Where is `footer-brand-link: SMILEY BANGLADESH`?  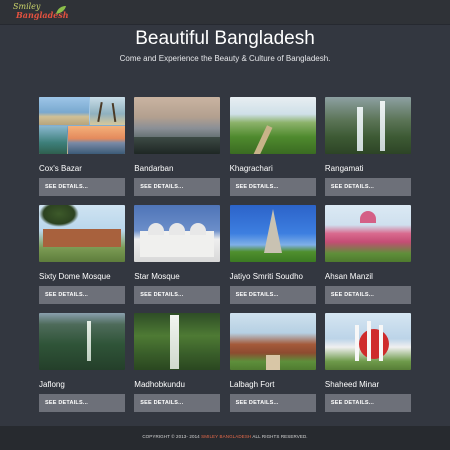 footer-brand-link: SMILEY BANGLADESH is located at coordinates (226, 436).